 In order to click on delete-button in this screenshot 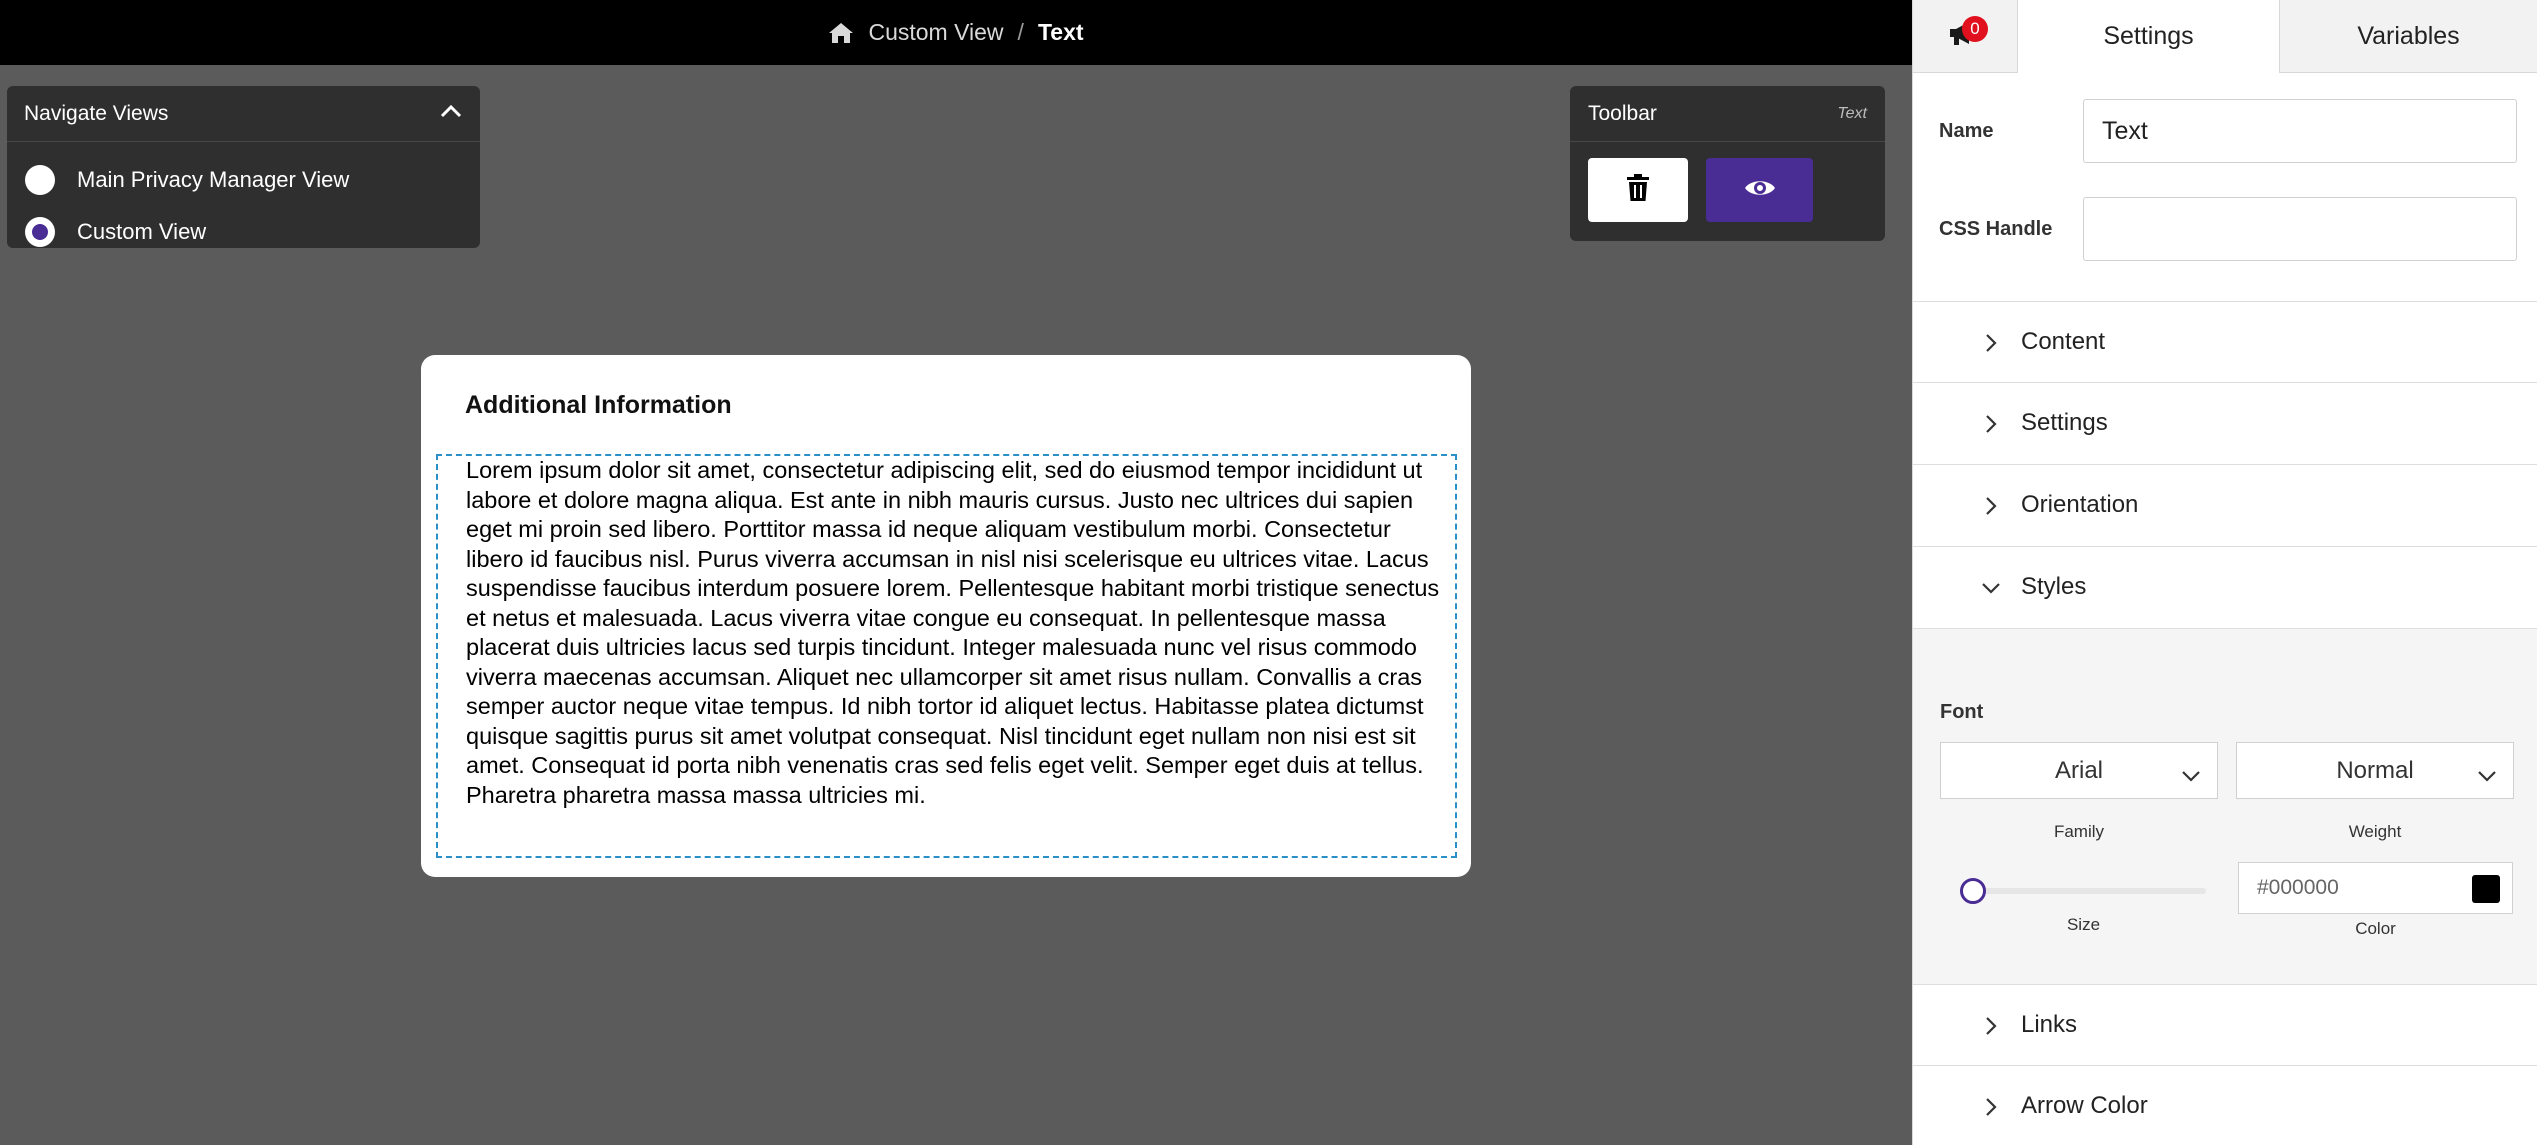, I will do `click(1638, 190)`.